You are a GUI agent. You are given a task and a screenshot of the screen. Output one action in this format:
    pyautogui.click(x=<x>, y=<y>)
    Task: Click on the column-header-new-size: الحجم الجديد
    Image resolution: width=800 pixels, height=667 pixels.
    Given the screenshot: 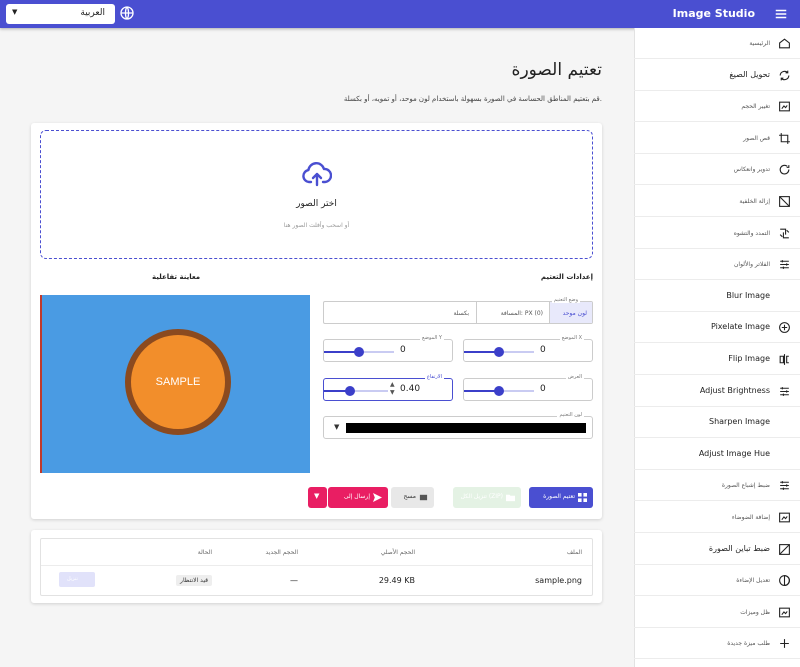 What is the action you would take?
    pyautogui.click(x=281, y=552)
    